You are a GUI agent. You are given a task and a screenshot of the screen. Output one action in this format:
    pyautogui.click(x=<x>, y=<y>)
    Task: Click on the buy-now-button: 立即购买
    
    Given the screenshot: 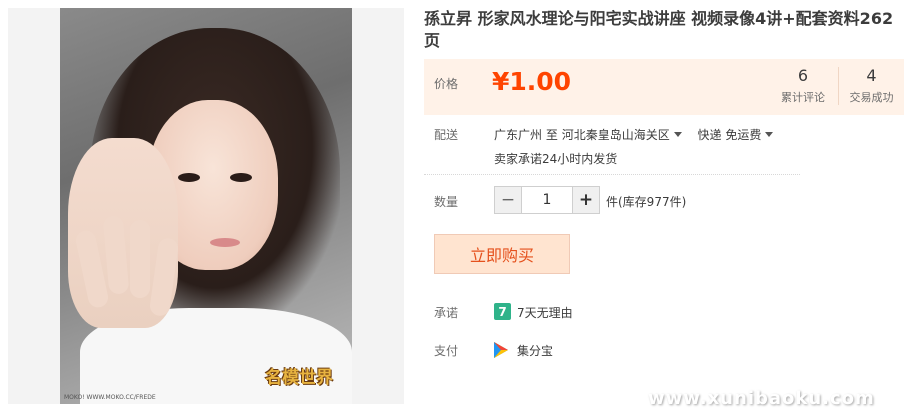 What is the action you would take?
    pyautogui.click(x=502, y=254)
    